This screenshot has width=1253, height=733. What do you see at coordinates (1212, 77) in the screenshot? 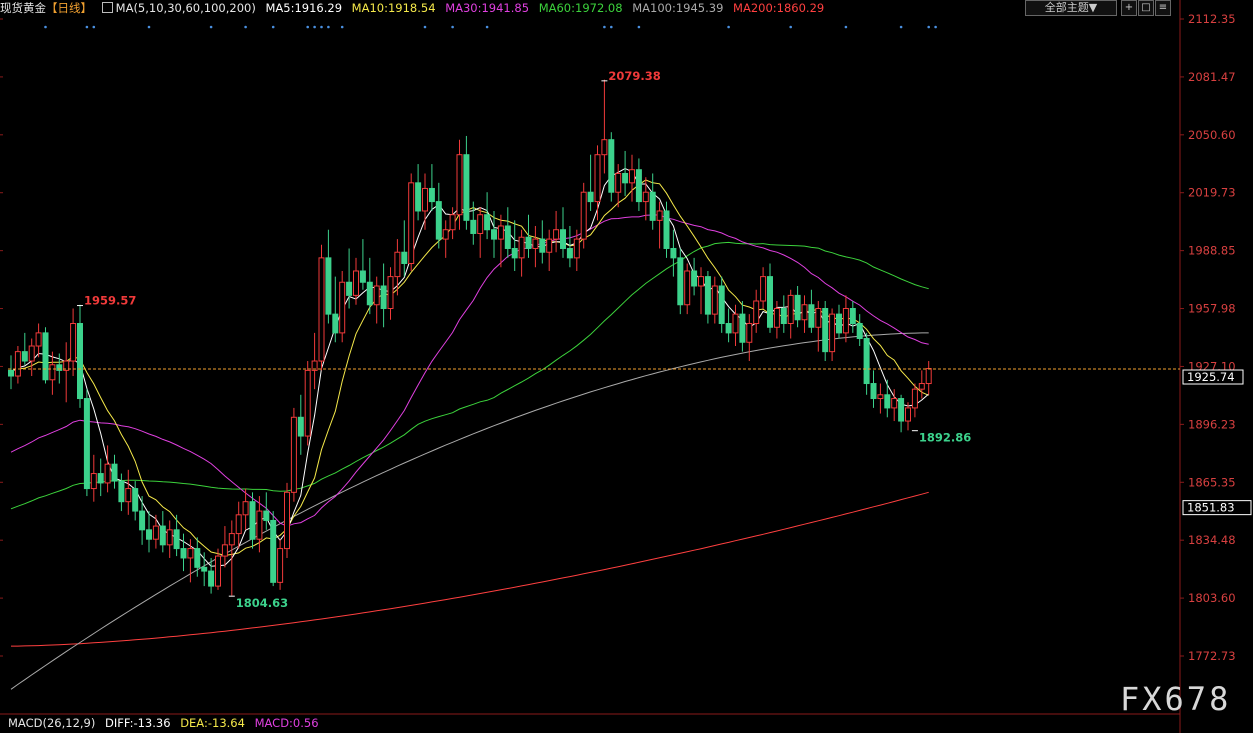
I see `y-tick-label: 2081.47` at bounding box center [1212, 77].